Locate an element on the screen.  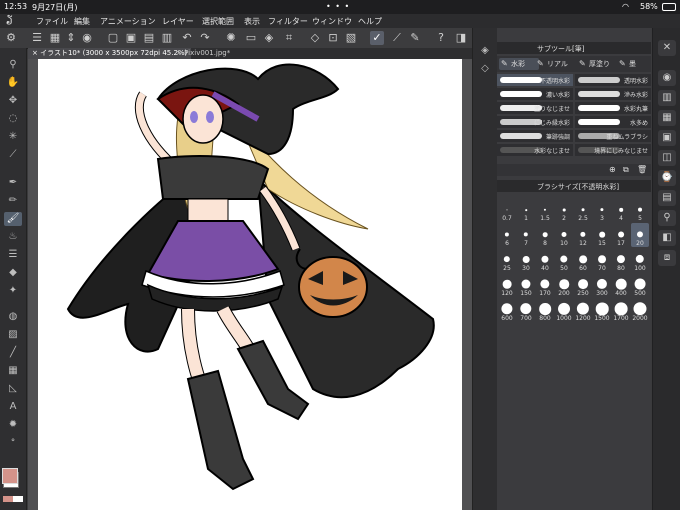
settings-icon: ⚙ is located at coordinates (11, 38).